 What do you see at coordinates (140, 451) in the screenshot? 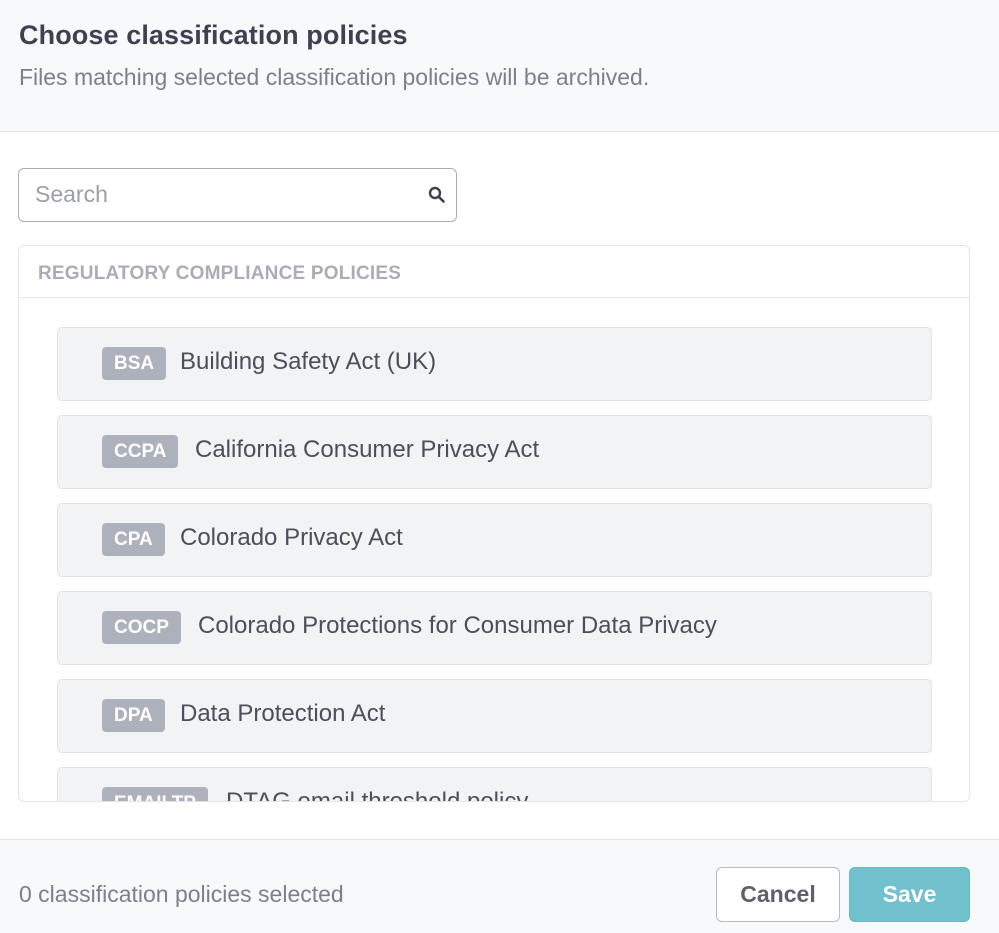
I see `policy-badge: CCPA` at bounding box center [140, 451].